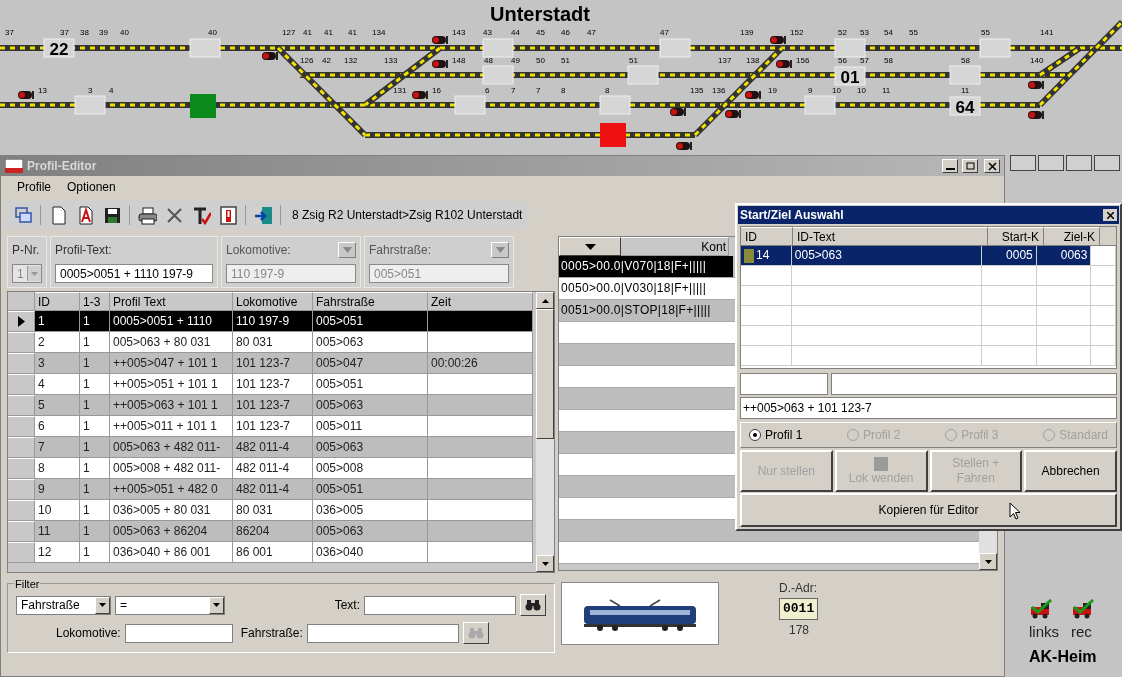  What do you see at coordinates (147, 215) in the screenshot?
I see `printer-button` at bounding box center [147, 215].